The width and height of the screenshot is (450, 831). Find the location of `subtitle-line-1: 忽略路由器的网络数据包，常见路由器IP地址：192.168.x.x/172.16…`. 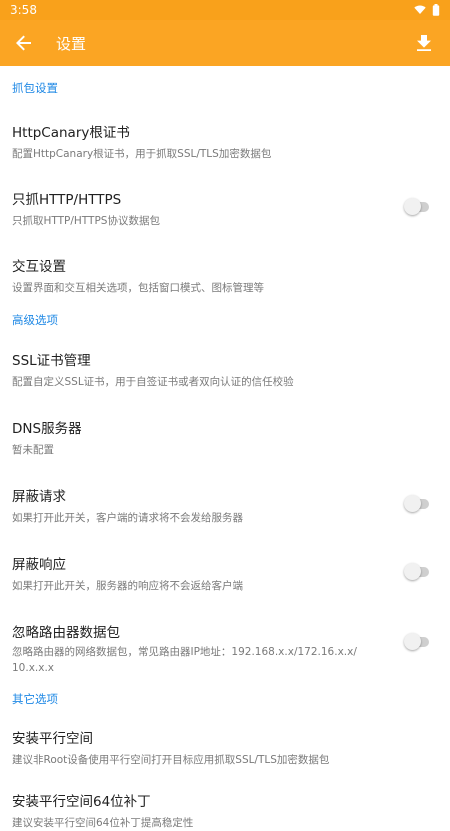

subtitle-line-1: 忽略路由器的网络数据包，常见路由器IP地址：192.168.x.x/172.16… is located at coordinates (184, 652).